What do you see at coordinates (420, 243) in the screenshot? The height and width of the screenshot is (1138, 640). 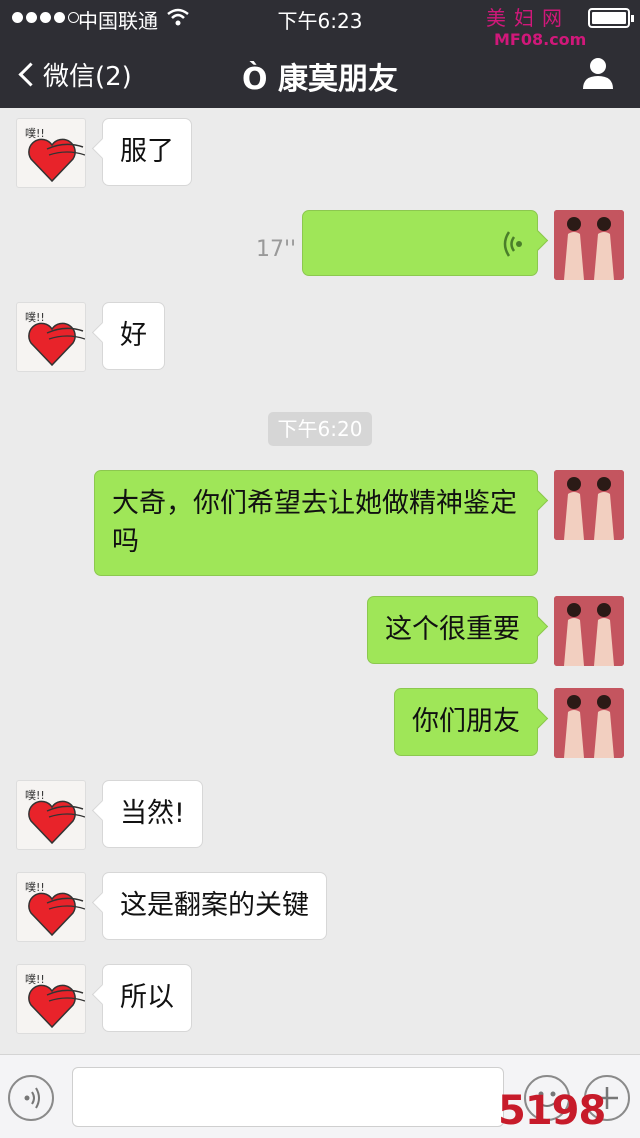 I see `voice-message-bubble` at bounding box center [420, 243].